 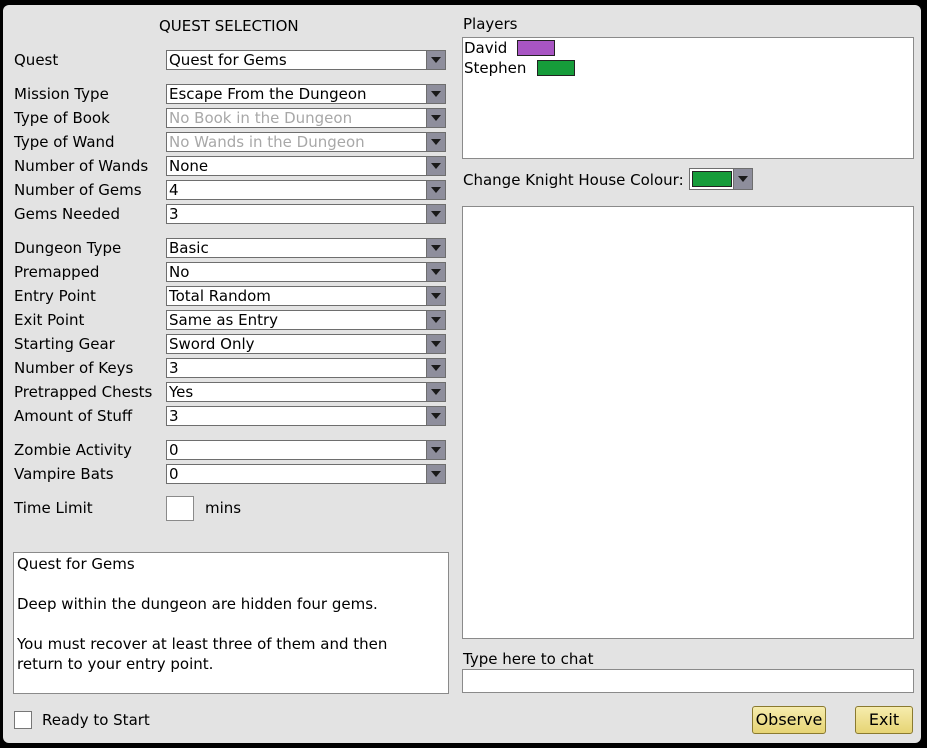 What do you see at coordinates (528, 659) in the screenshot?
I see `chat-label: Type here to chat` at bounding box center [528, 659].